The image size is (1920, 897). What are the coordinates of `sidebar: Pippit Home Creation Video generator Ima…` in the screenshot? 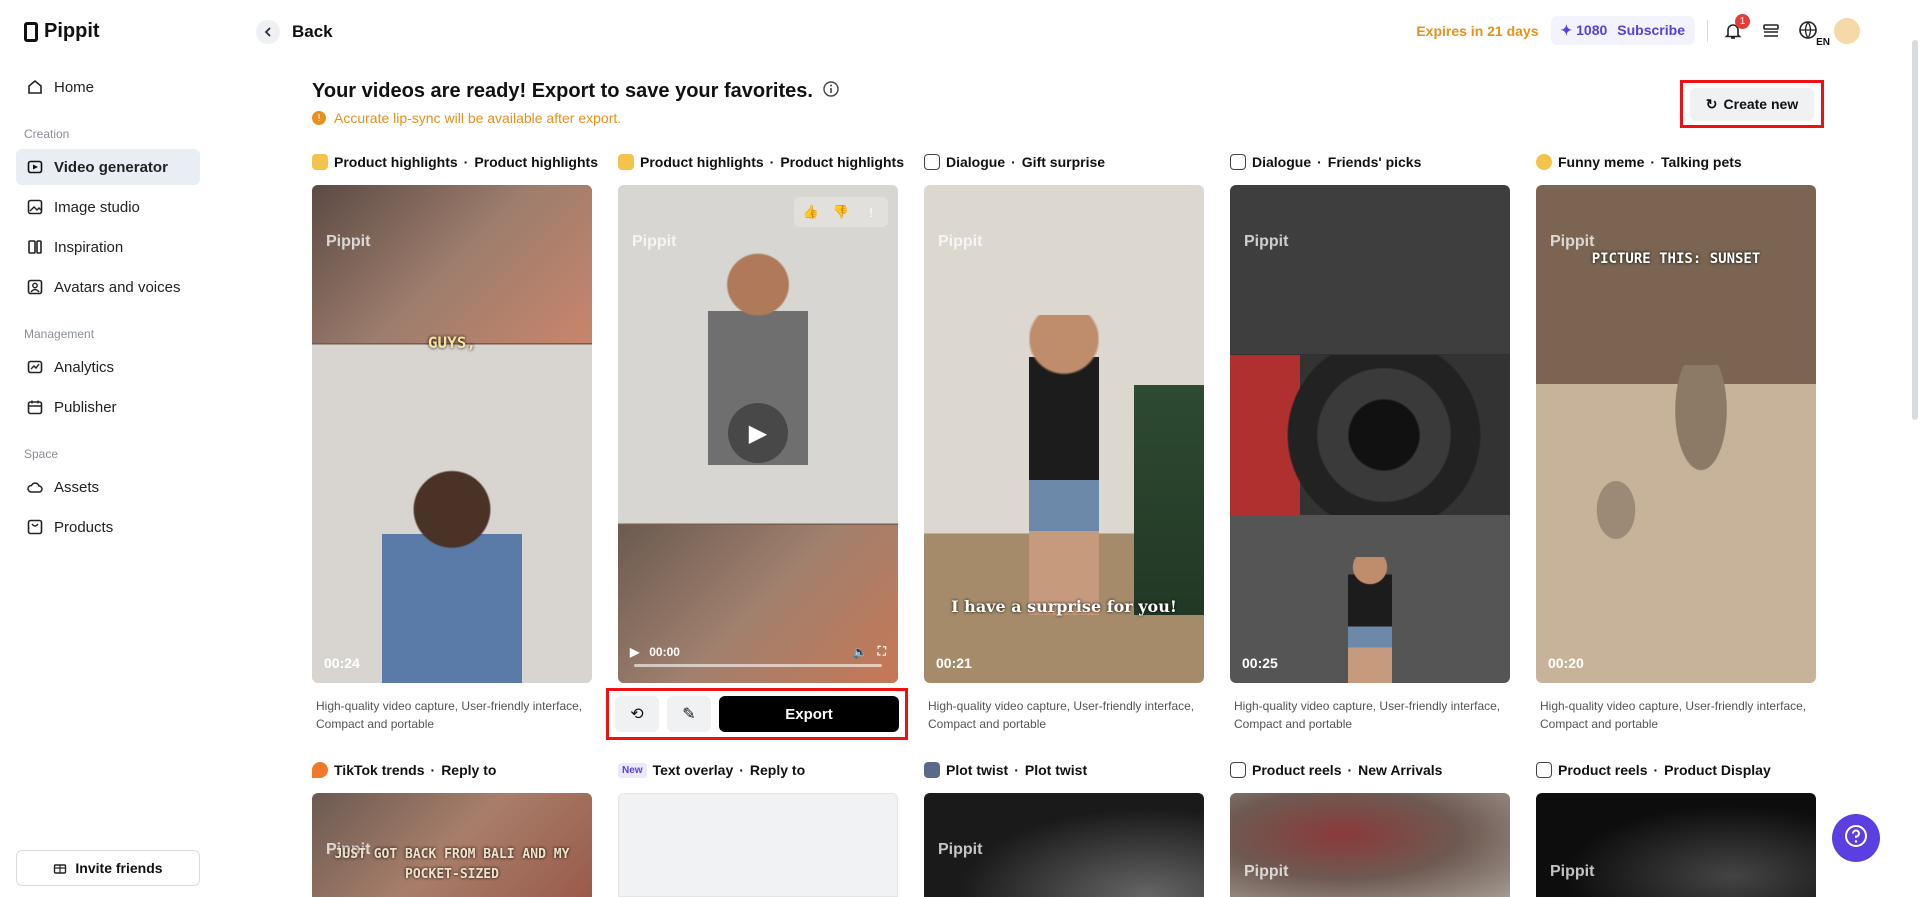 It's located at (108, 448).